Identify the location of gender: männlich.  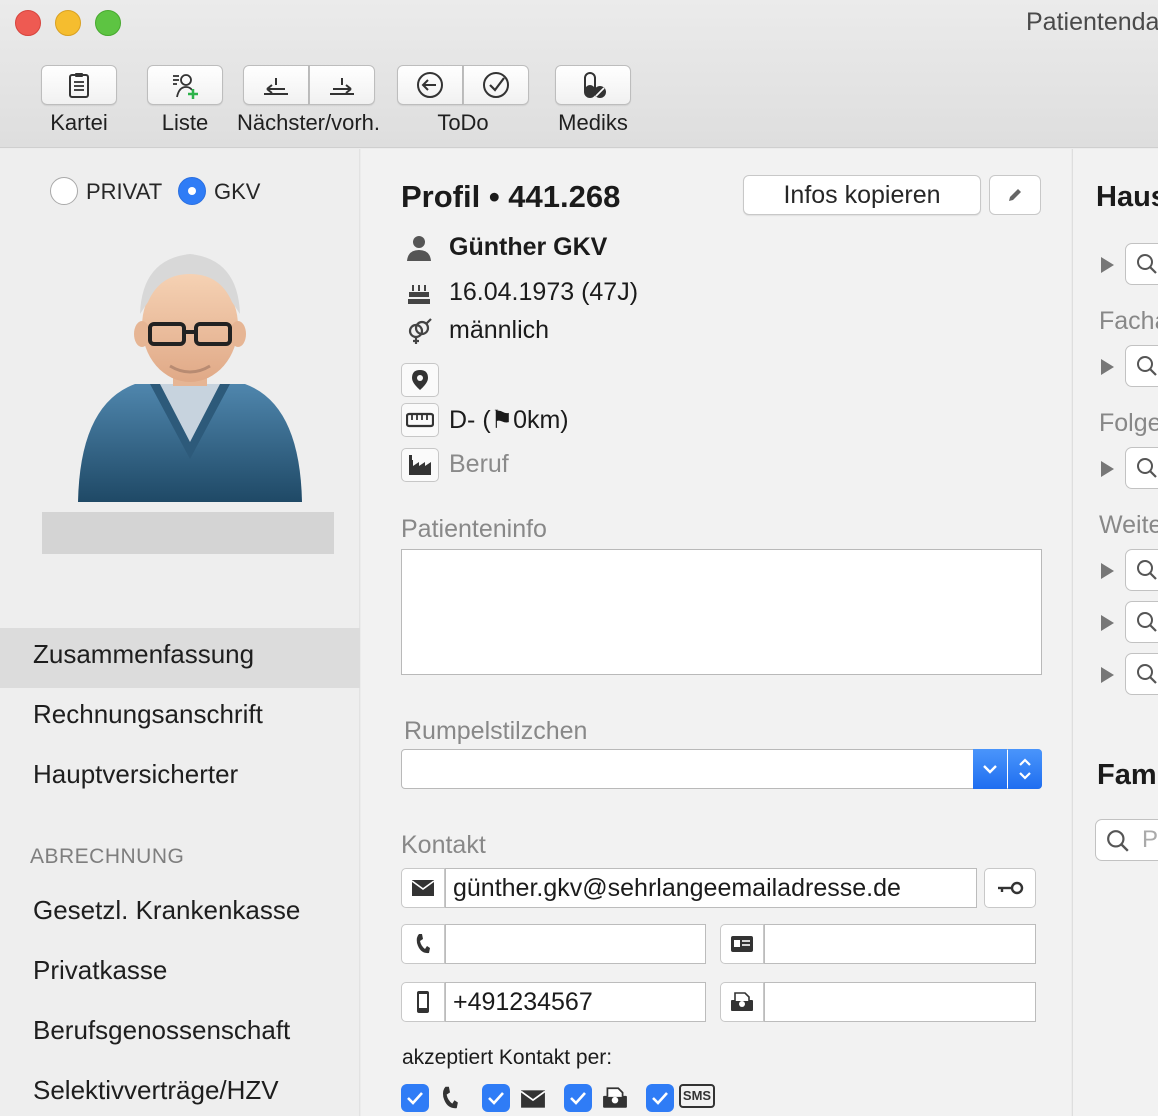
(499, 330).